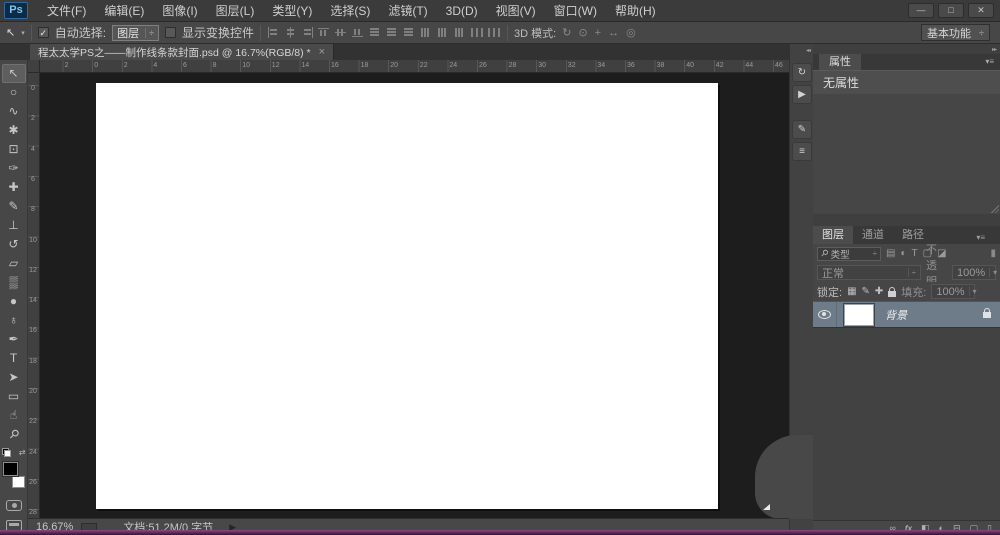  What do you see at coordinates (635, 11) in the screenshot?
I see `menu-item: 帮助(H)` at bounding box center [635, 11].